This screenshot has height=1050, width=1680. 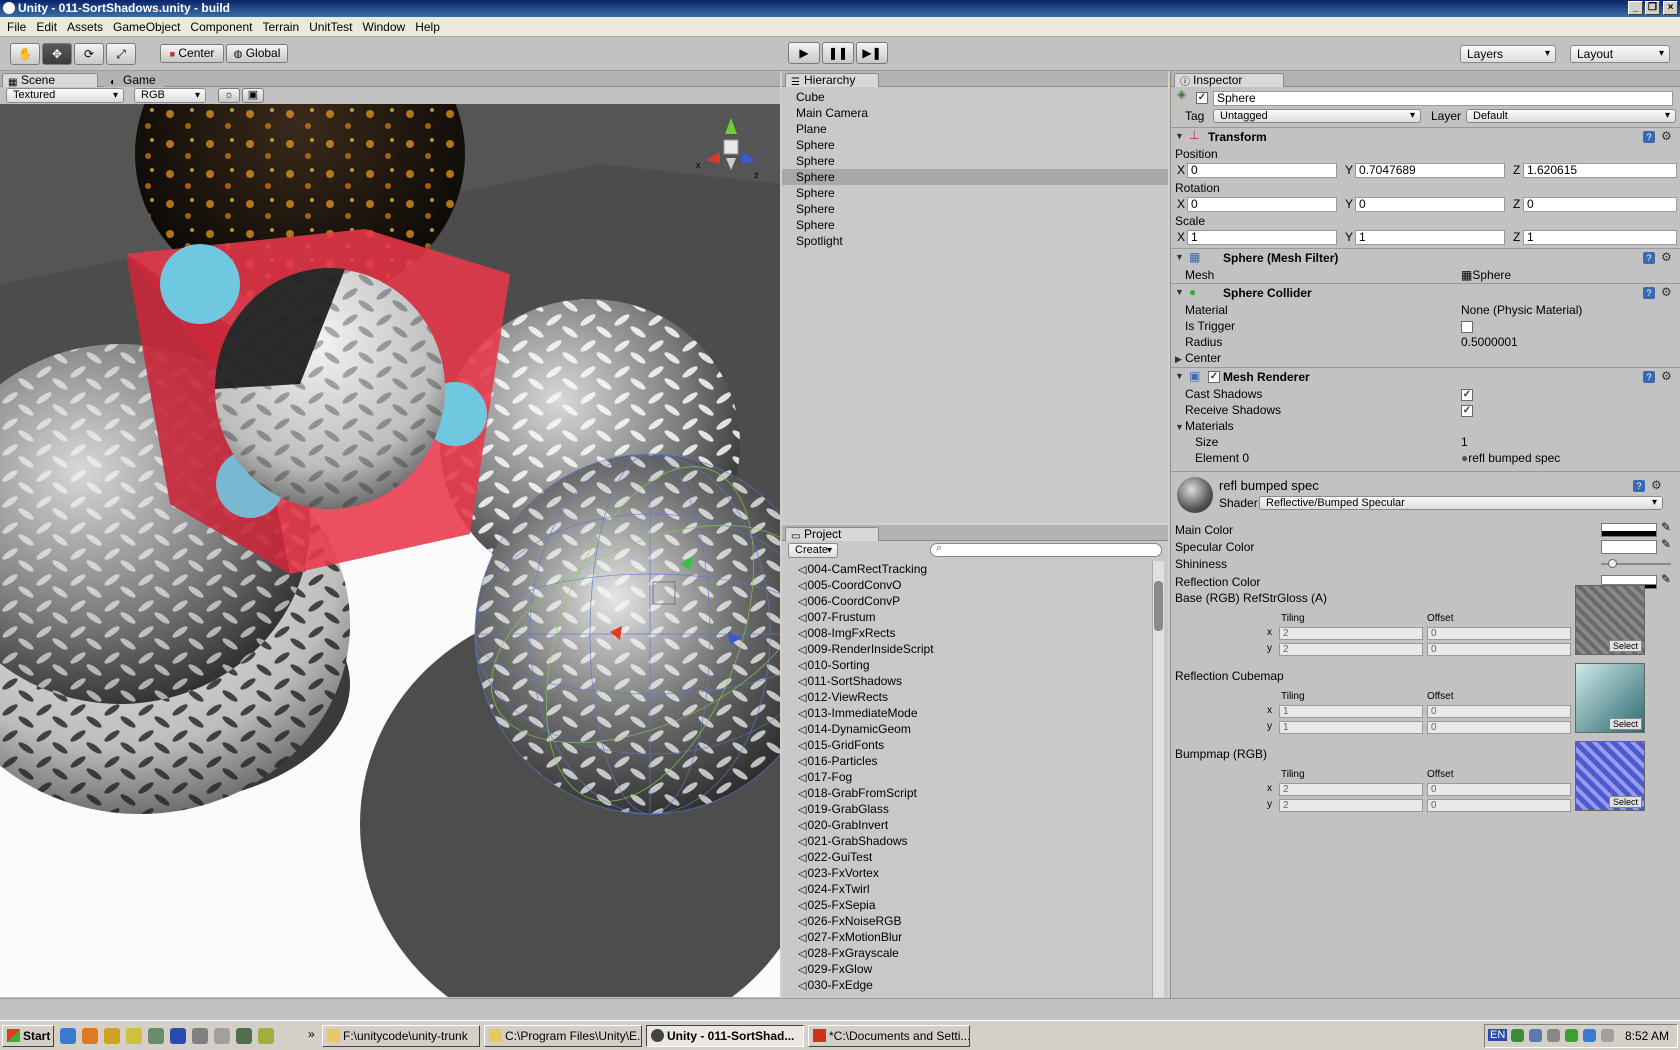 What do you see at coordinates (1467, 327) in the screenshot?
I see `is-trigger-checkbox` at bounding box center [1467, 327].